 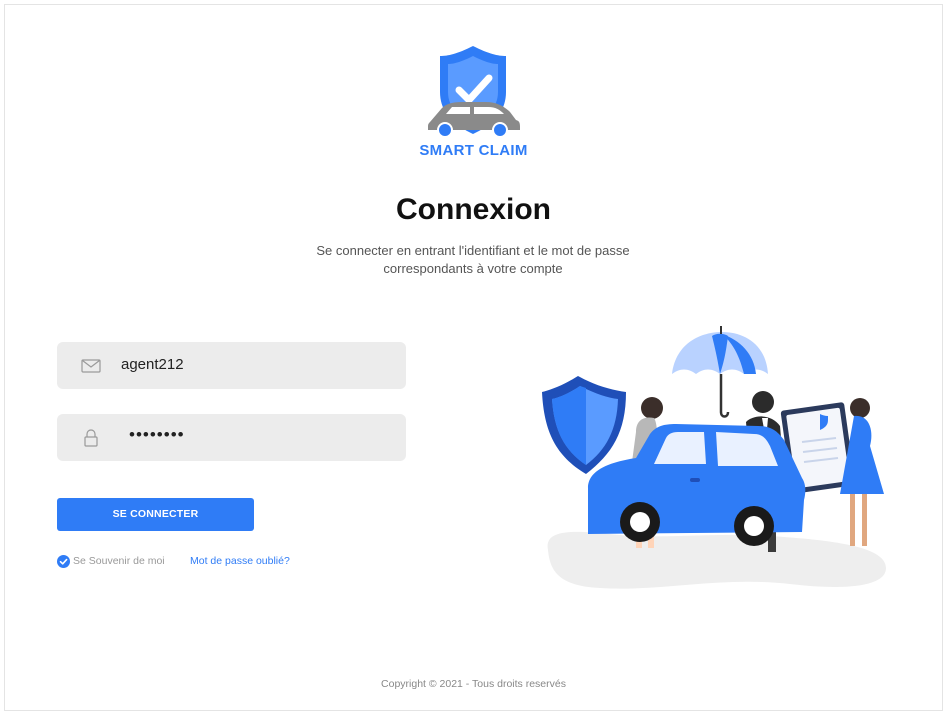 What do you see at coordinates (231, 437) in the screenshot?
I see `password-field: ••••••••` at bounding box center [231, 437].